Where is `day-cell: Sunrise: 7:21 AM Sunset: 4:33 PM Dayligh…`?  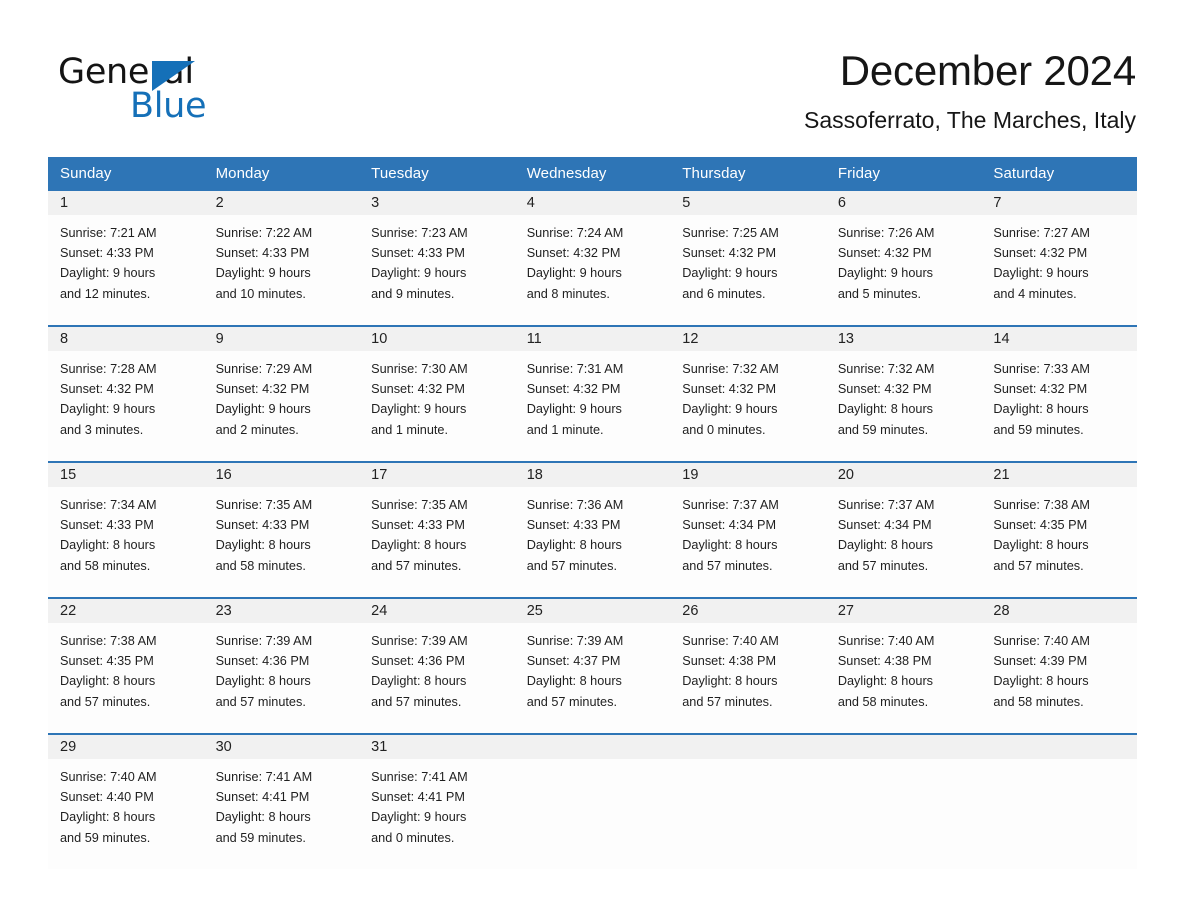 day-cell: Sunrise: 7:21 AM Sunset: 4:33 PM Dayligh… is located at coordinates (126, 270).